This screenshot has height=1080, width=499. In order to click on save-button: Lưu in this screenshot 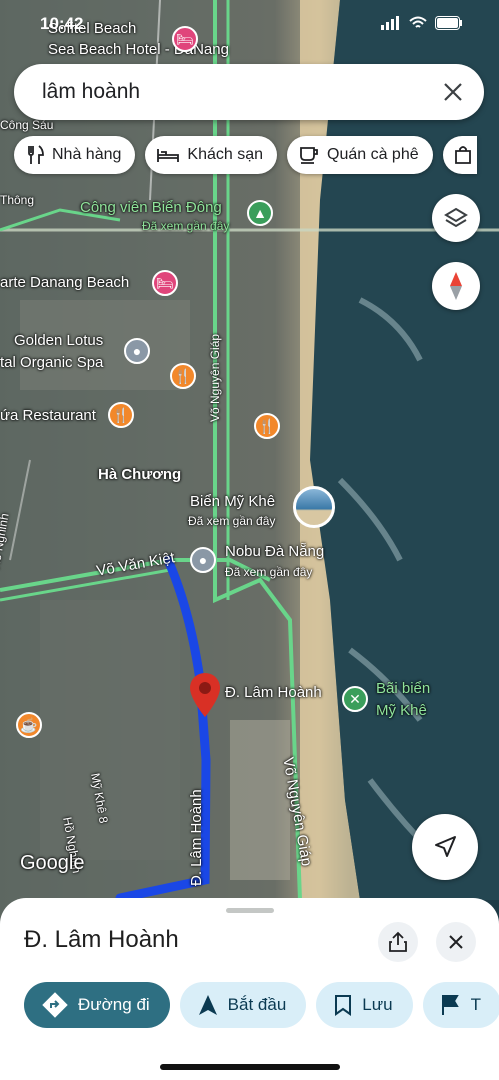, I will do `click(364, 1005)`.